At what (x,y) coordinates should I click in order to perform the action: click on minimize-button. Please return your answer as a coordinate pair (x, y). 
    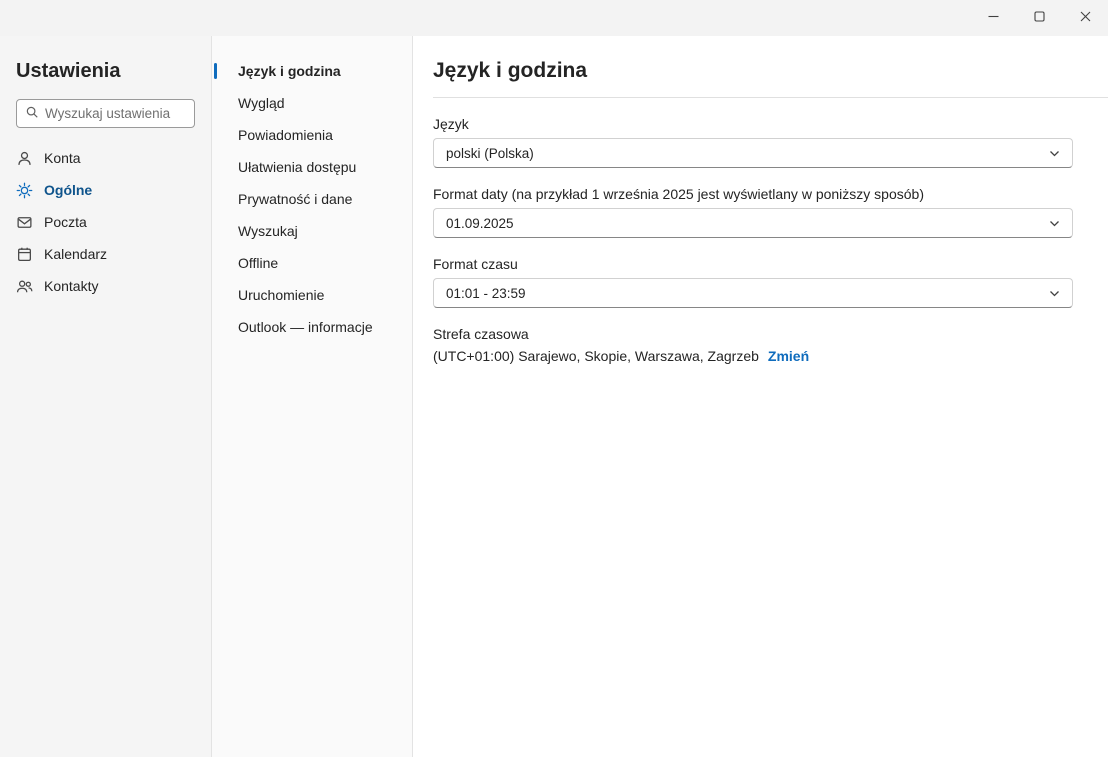
    Looking at the image, I should click on (993, 18).